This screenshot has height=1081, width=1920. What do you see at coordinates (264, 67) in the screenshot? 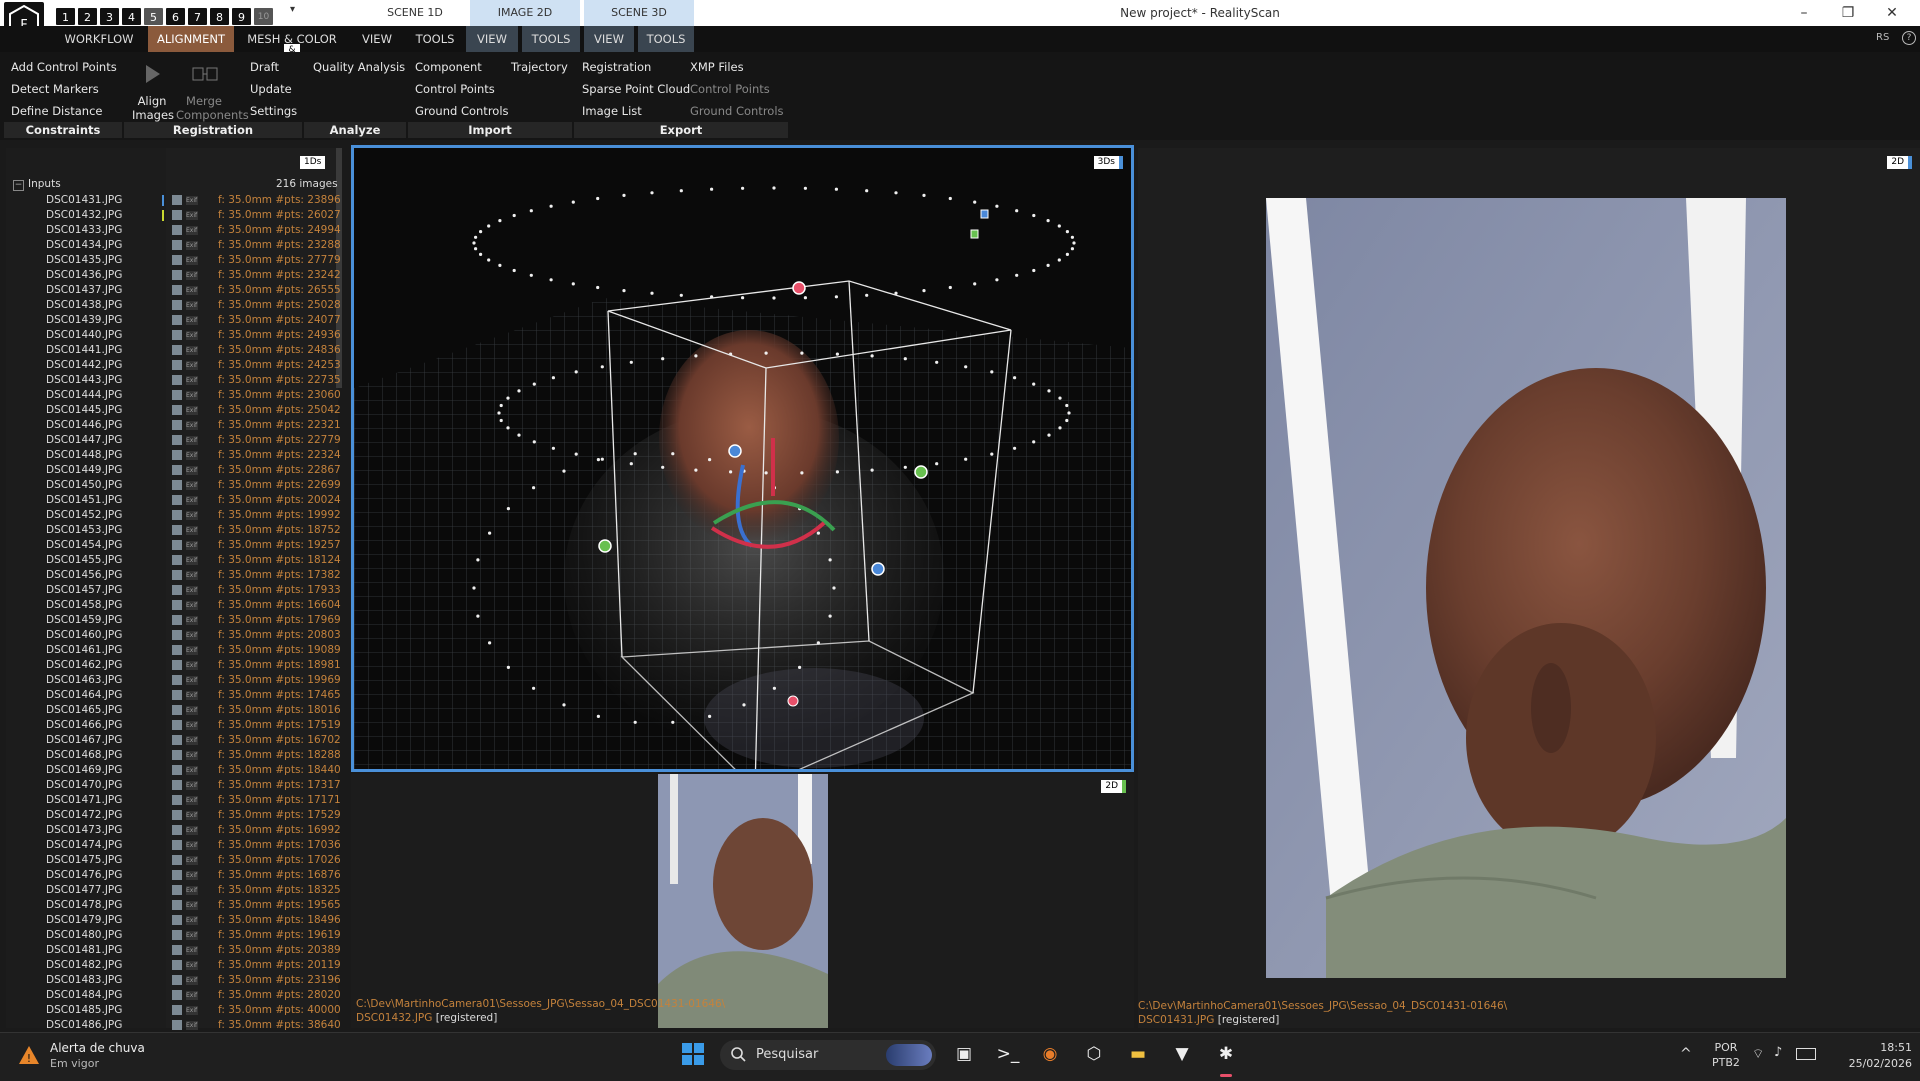
I see `draft-button: Draft` at bounding box center [264, 67].